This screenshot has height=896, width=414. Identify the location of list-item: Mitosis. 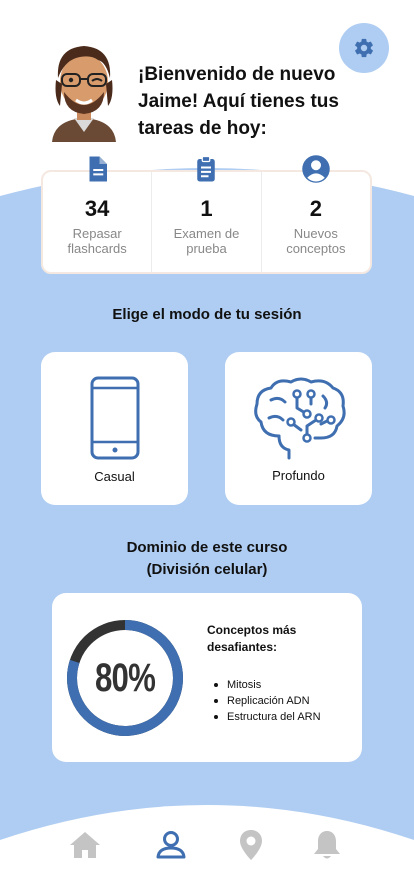
(266, 685).